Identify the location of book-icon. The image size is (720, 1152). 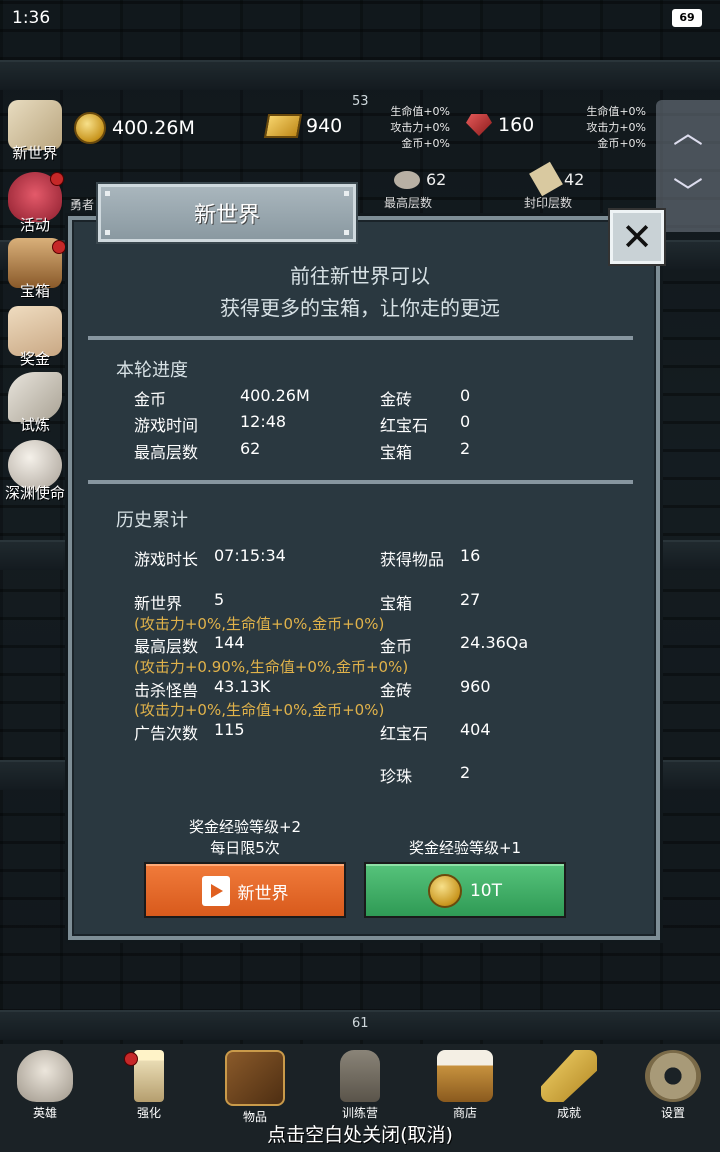
(255, 1078).